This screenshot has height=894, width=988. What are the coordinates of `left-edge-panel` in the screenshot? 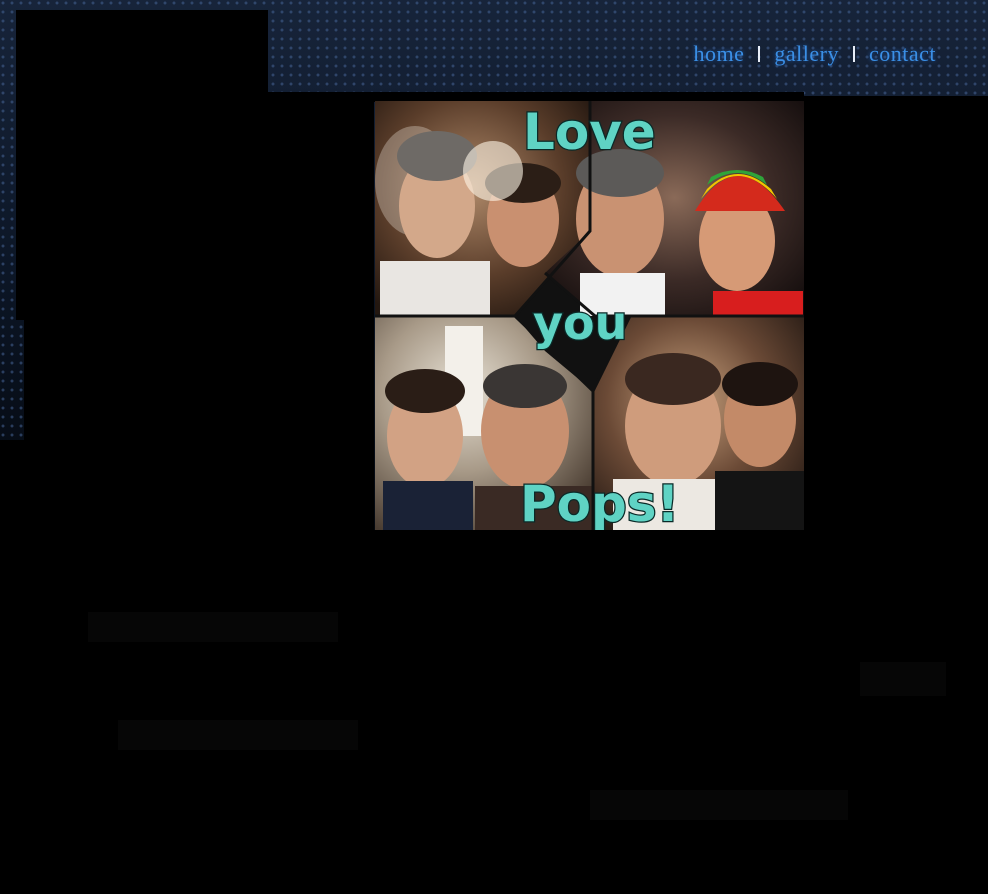 It's located at (15, 667).